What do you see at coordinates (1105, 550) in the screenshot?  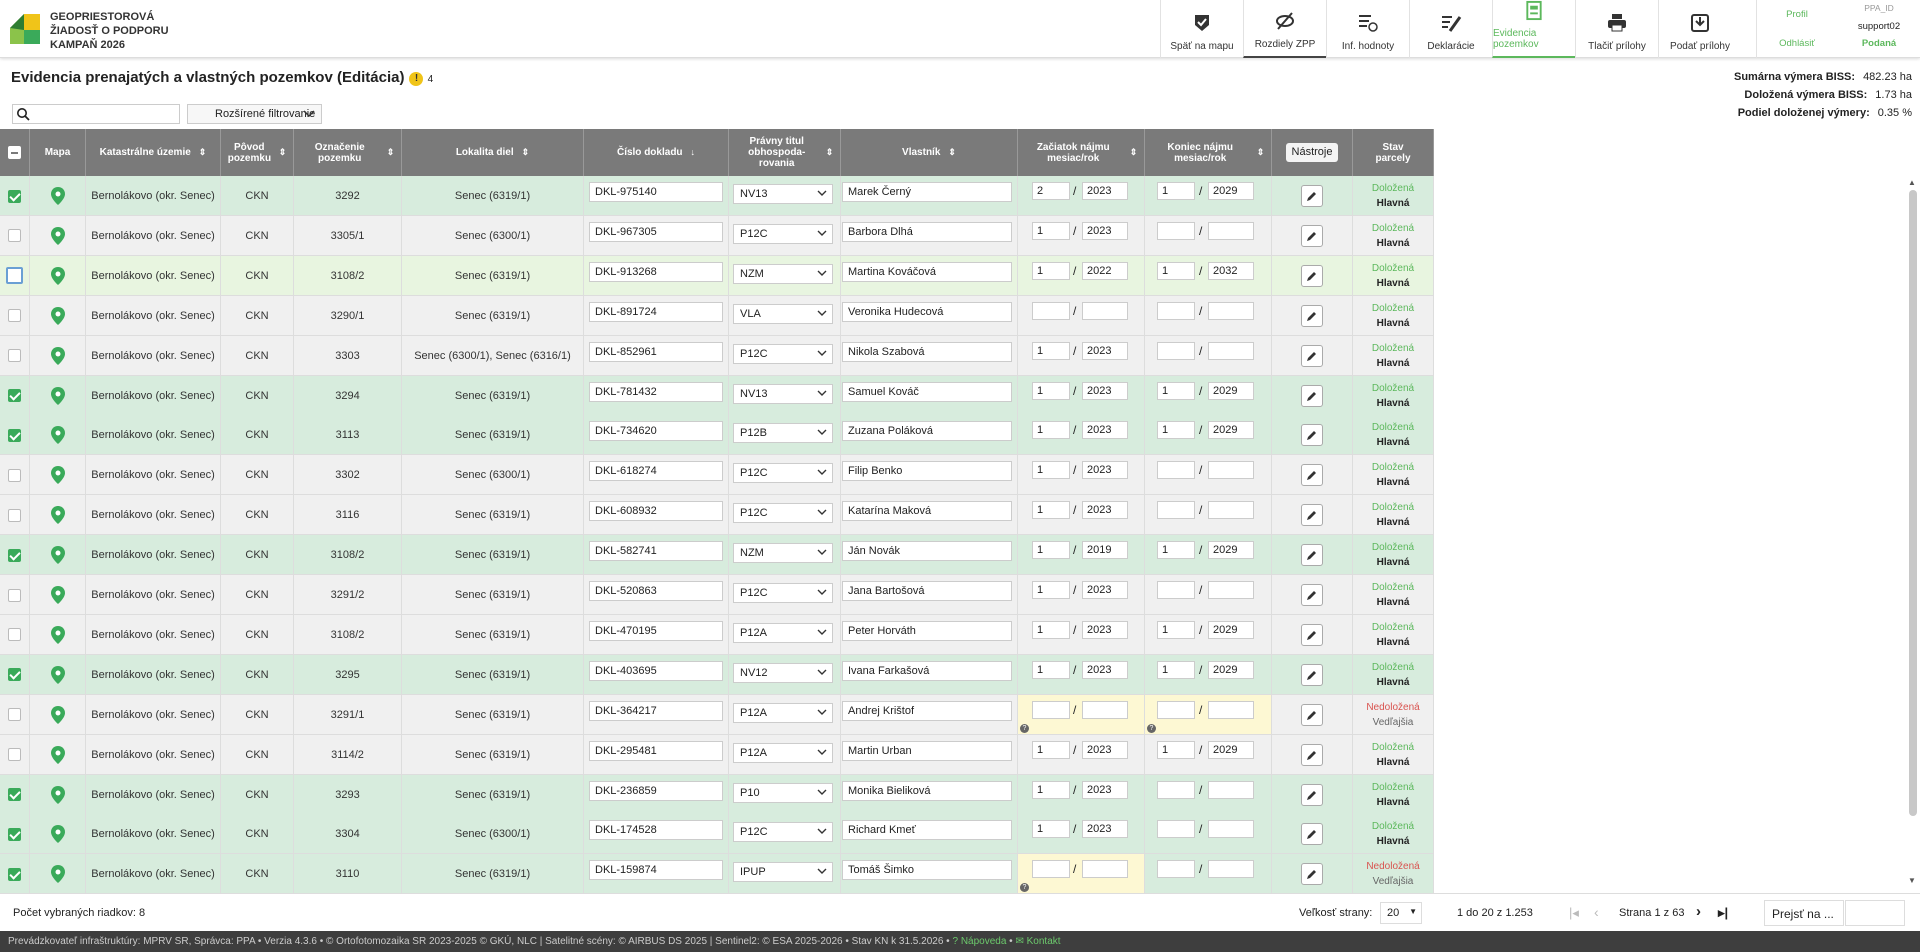 I see `lease-start-year: 2019` at bounding box center [1105, 550].